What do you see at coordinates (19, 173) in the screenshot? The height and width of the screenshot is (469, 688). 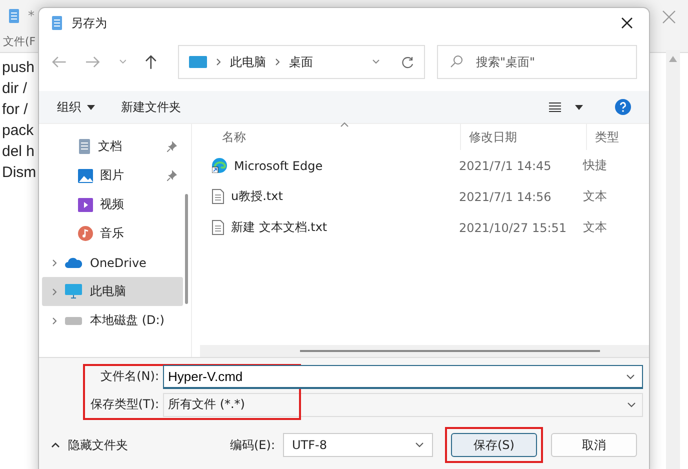 I see `text-line: Dism` at bounding box center [19, 173].